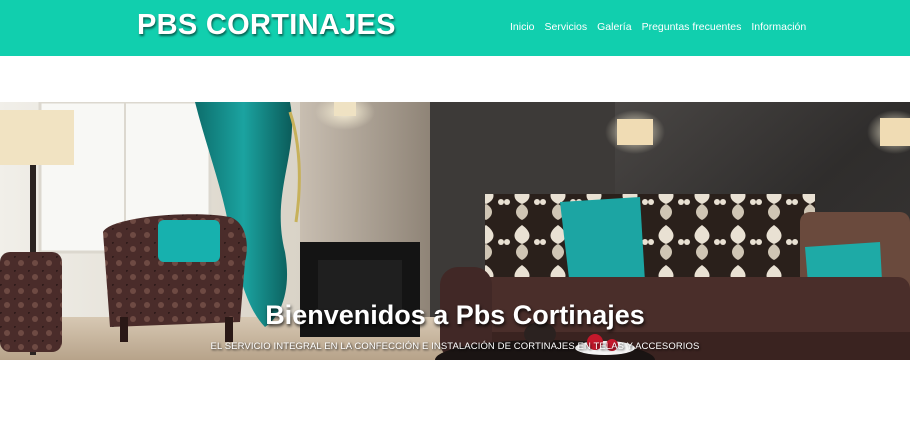  Describe the element at coordinates (778, 27) in the screenshot. I see `nav-link-informacion: Información` at that location.